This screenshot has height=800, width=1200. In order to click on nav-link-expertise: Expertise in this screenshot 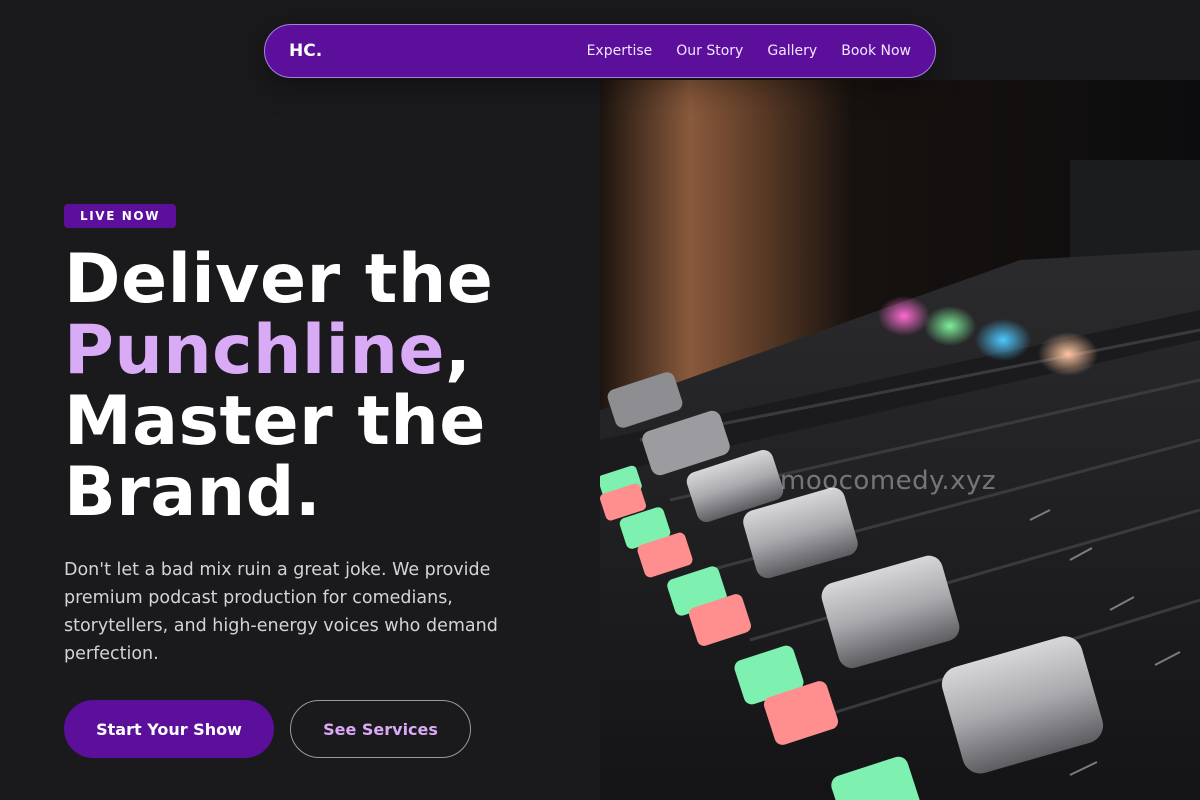, I will do `click(620, 51)`.